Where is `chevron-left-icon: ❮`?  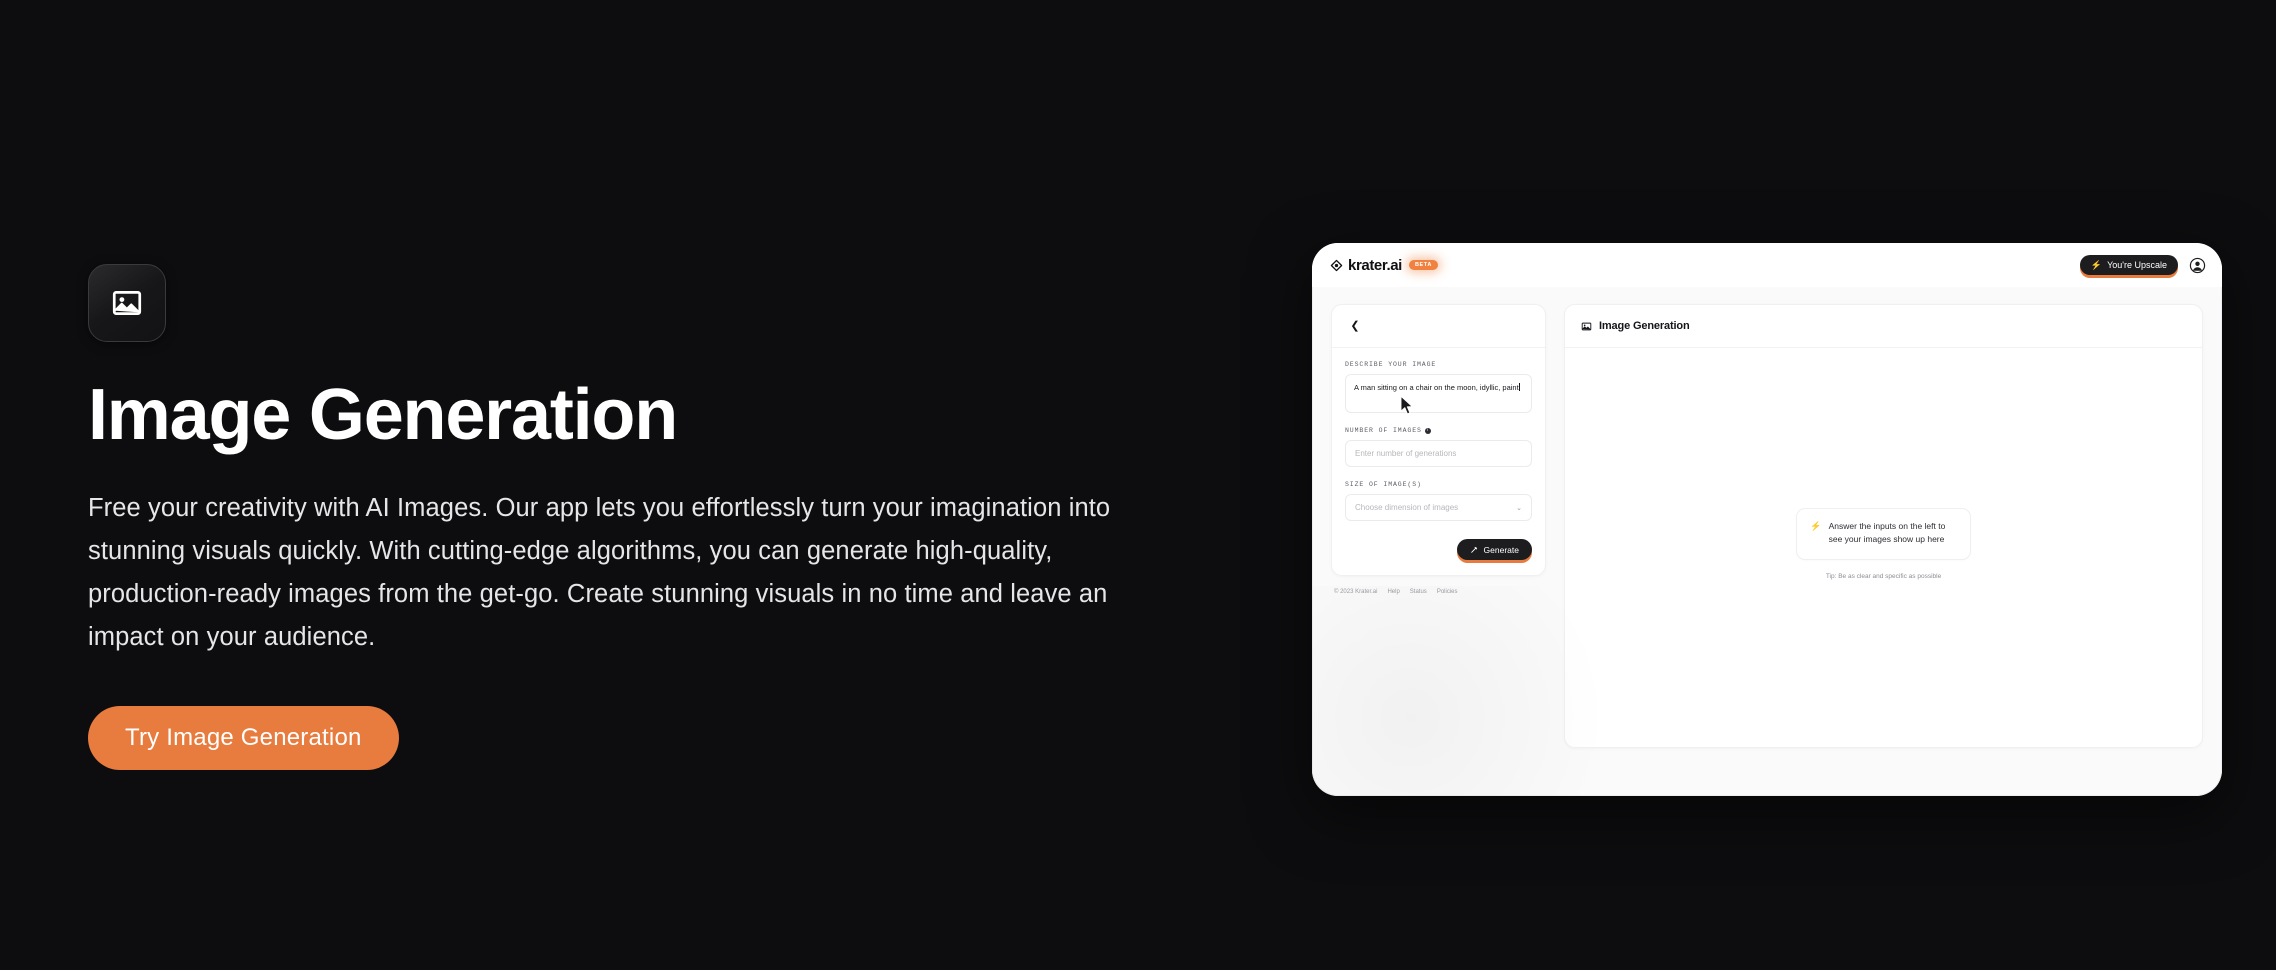
chevron-left-icon: ❮ is located at coordinates (1355, 325).